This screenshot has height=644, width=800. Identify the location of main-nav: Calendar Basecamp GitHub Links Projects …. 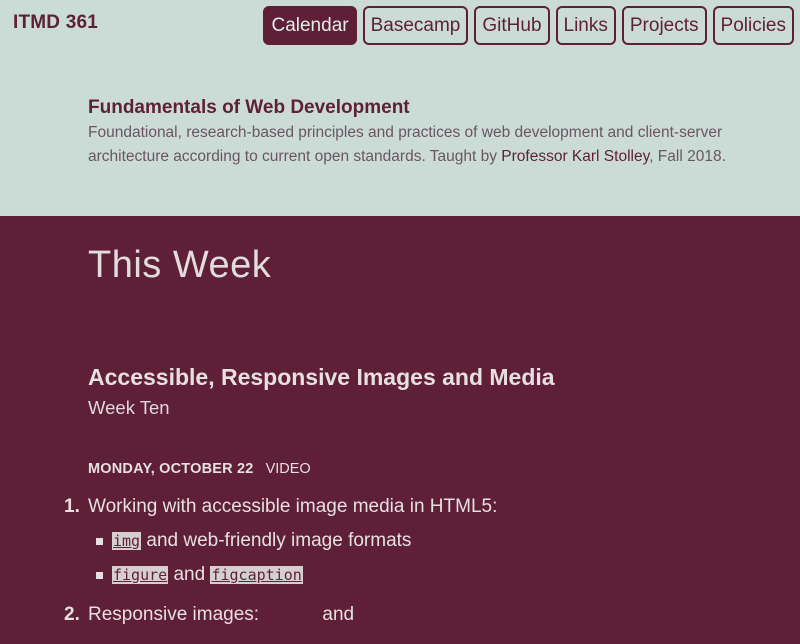
(528, 25).